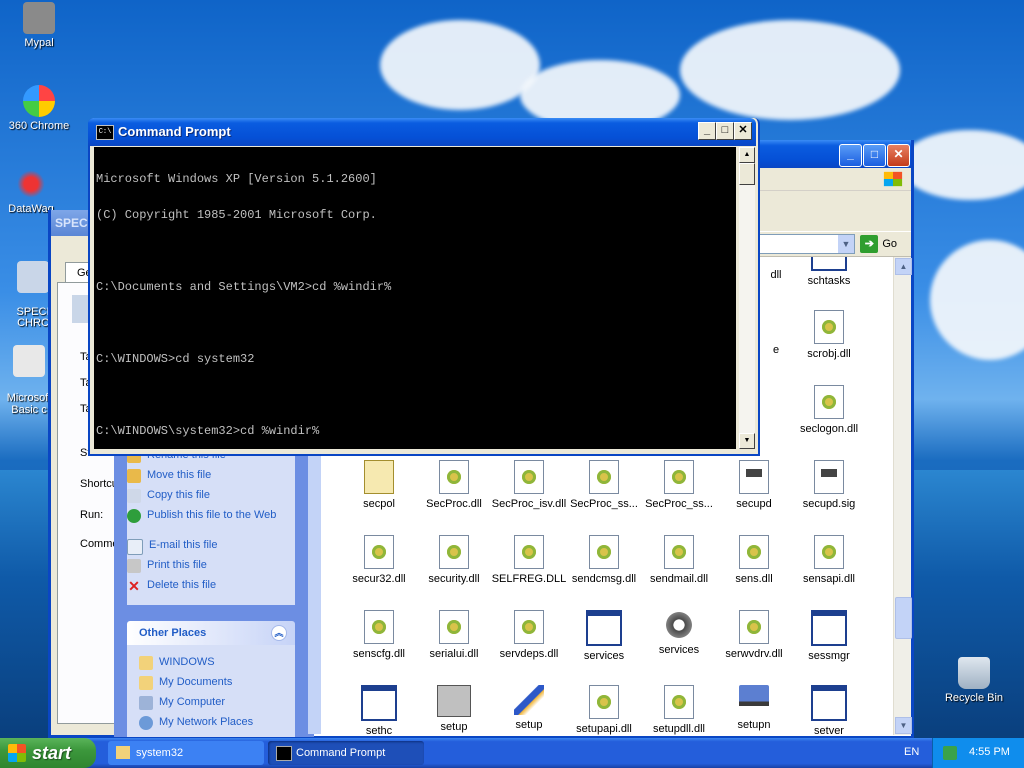  Describe the element at coordinates (379, 579) in the screenshot. I see `file-name: secur32.dll` at that location.